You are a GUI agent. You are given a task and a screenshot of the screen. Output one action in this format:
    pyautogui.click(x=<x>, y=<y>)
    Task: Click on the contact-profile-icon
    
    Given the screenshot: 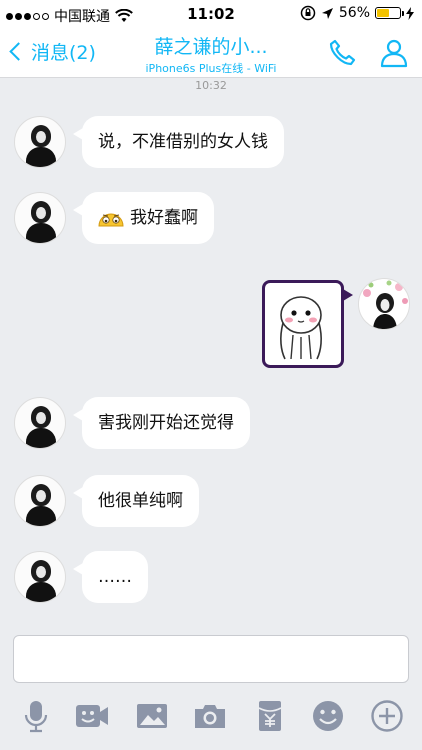 What is the action you would take?
    pyautogui.click(x=394, y=53)
    